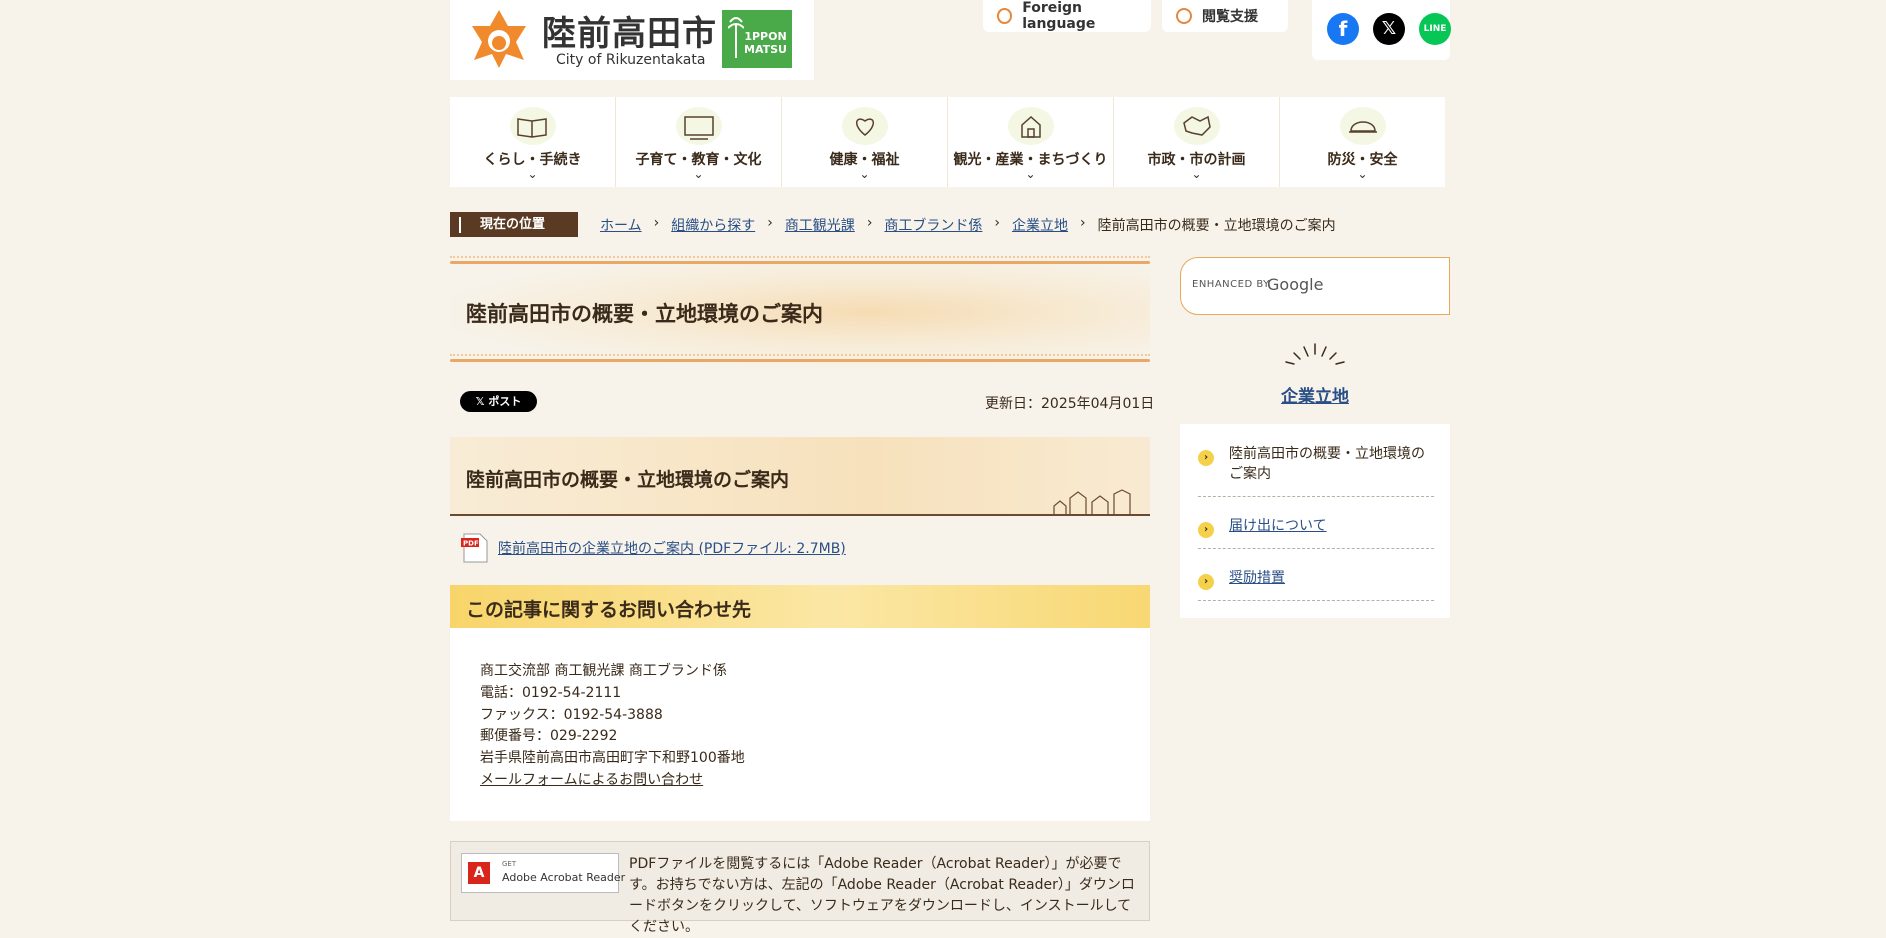 This screenshot has height=938, width=1886. I want to click on flag-icon, so click(460, 225).